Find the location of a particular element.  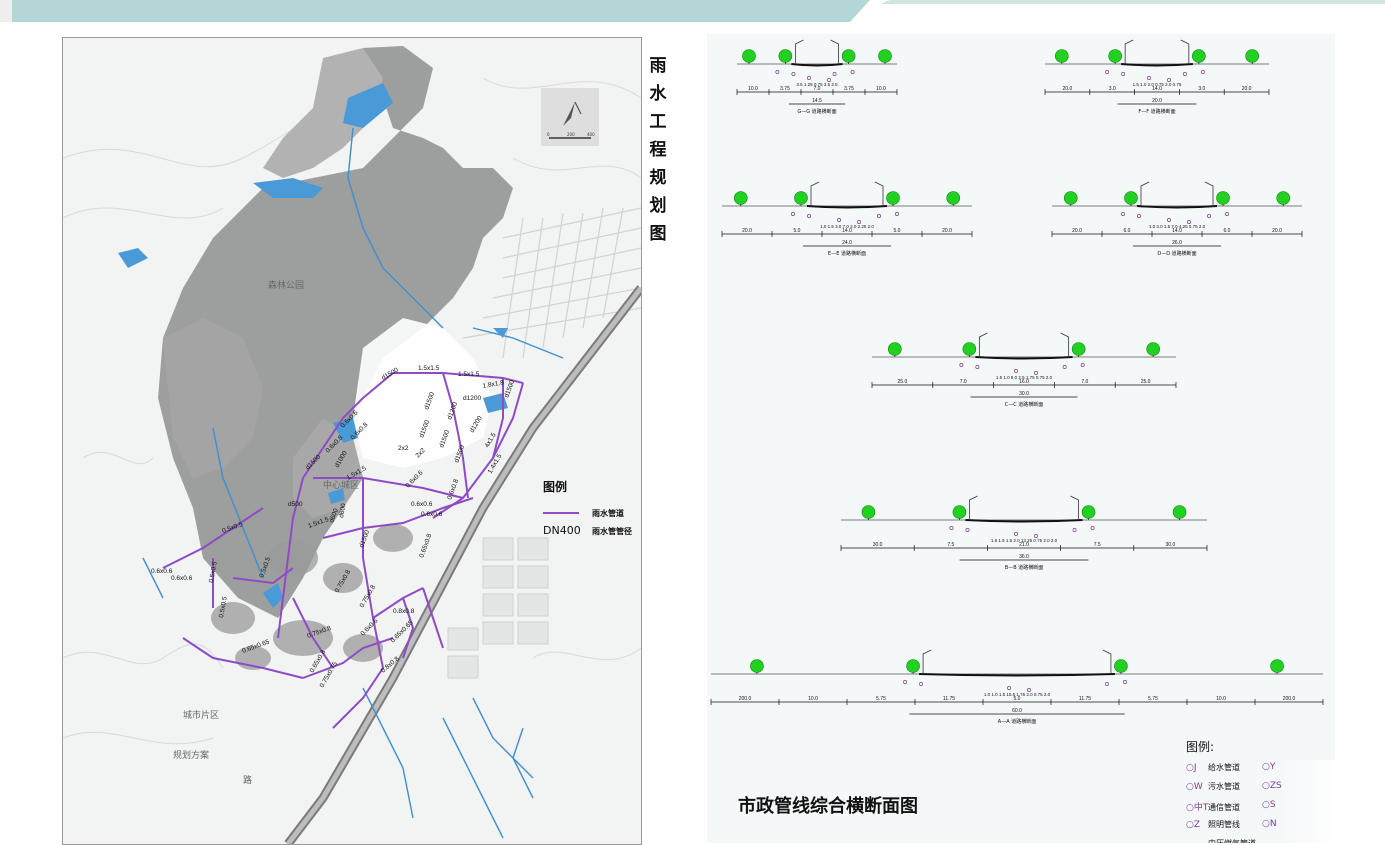

pipe-size-label: 1.8x1.8 is located at coordinates (493, 384).